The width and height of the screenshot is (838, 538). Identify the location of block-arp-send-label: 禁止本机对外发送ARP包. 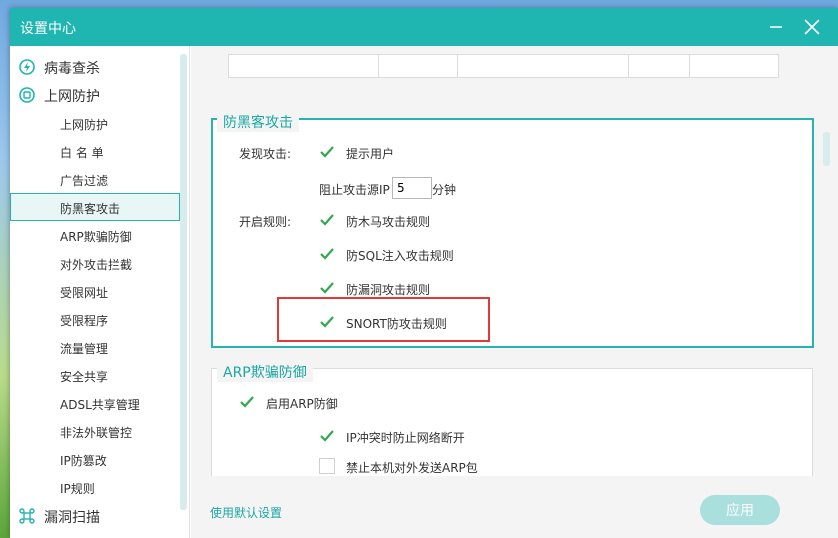
(412, 468).